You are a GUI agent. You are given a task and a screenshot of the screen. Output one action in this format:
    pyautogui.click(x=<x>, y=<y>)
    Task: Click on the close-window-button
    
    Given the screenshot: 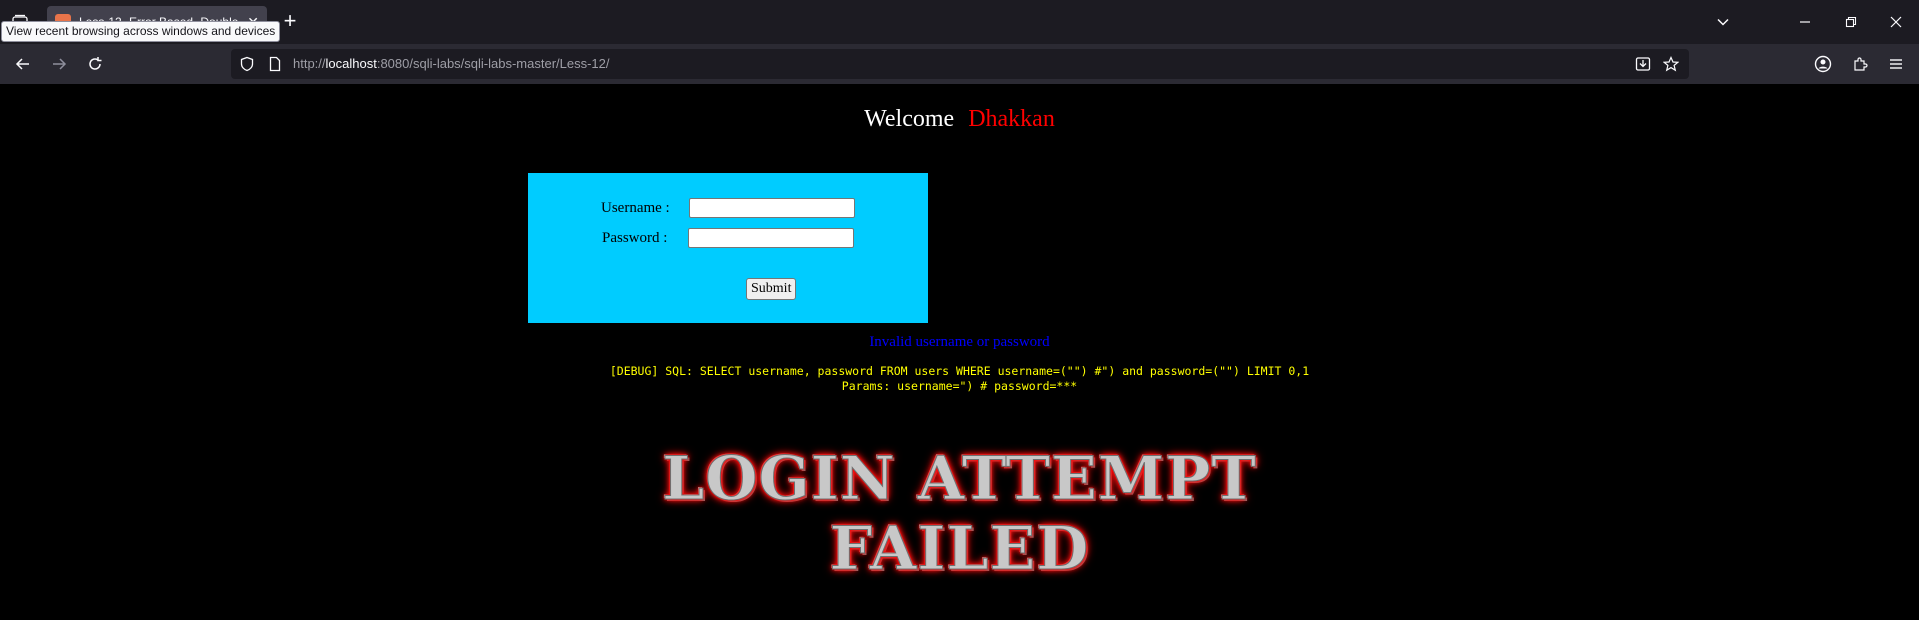 What is the action you would take?
    pyautogui.click(x=1896, y=22)
    